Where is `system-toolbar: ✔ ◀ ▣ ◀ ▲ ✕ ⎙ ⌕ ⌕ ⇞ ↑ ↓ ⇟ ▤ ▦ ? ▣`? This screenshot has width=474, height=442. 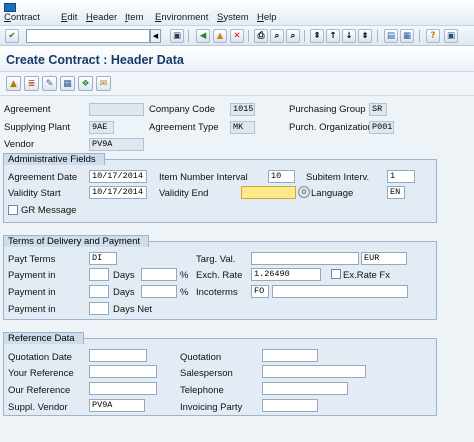
system-toolbar: ✔ ◀ ▣ ◀ ▲ ✕ ⎙ ⌕ ⌕ ⇞ ↑ ↓ ⇟ ▤ ▦ ? ▣ is located at coordinates (237, 36).